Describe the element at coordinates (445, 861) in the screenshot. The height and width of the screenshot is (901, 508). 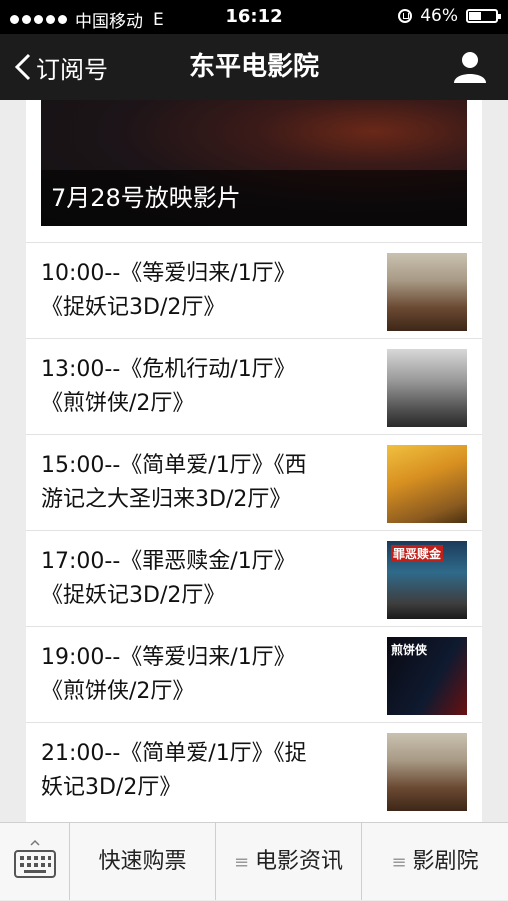
I see `menu-label: 影剧院` at that location.